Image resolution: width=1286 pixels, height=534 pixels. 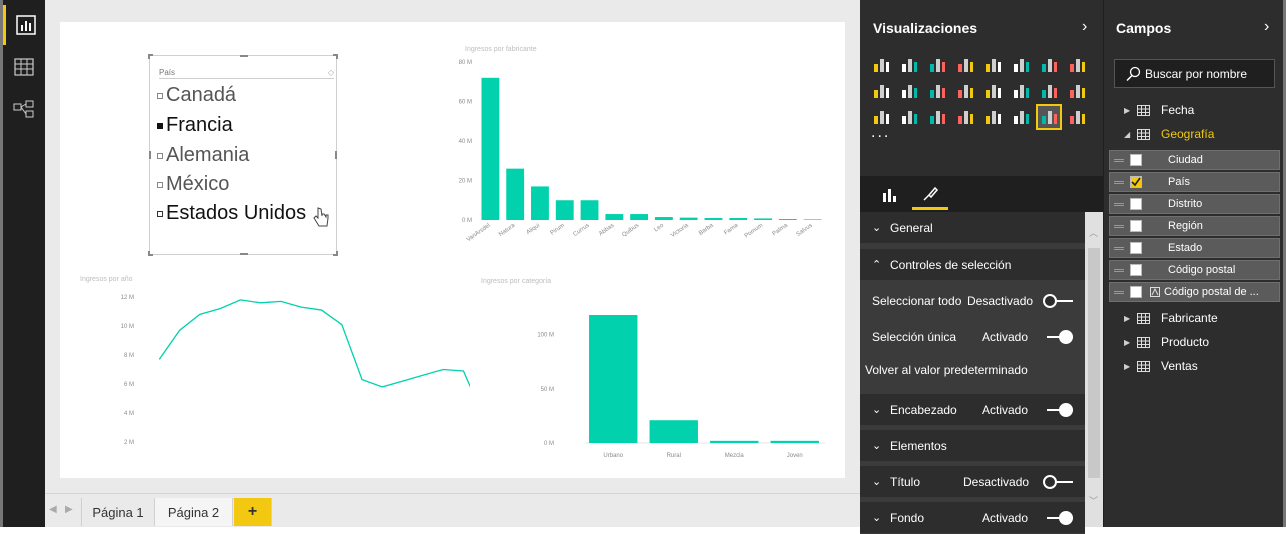 What do you see at coordinates (993, 91) in the screenshot?
I see `pie-icon` at bounding box center [993, 91].